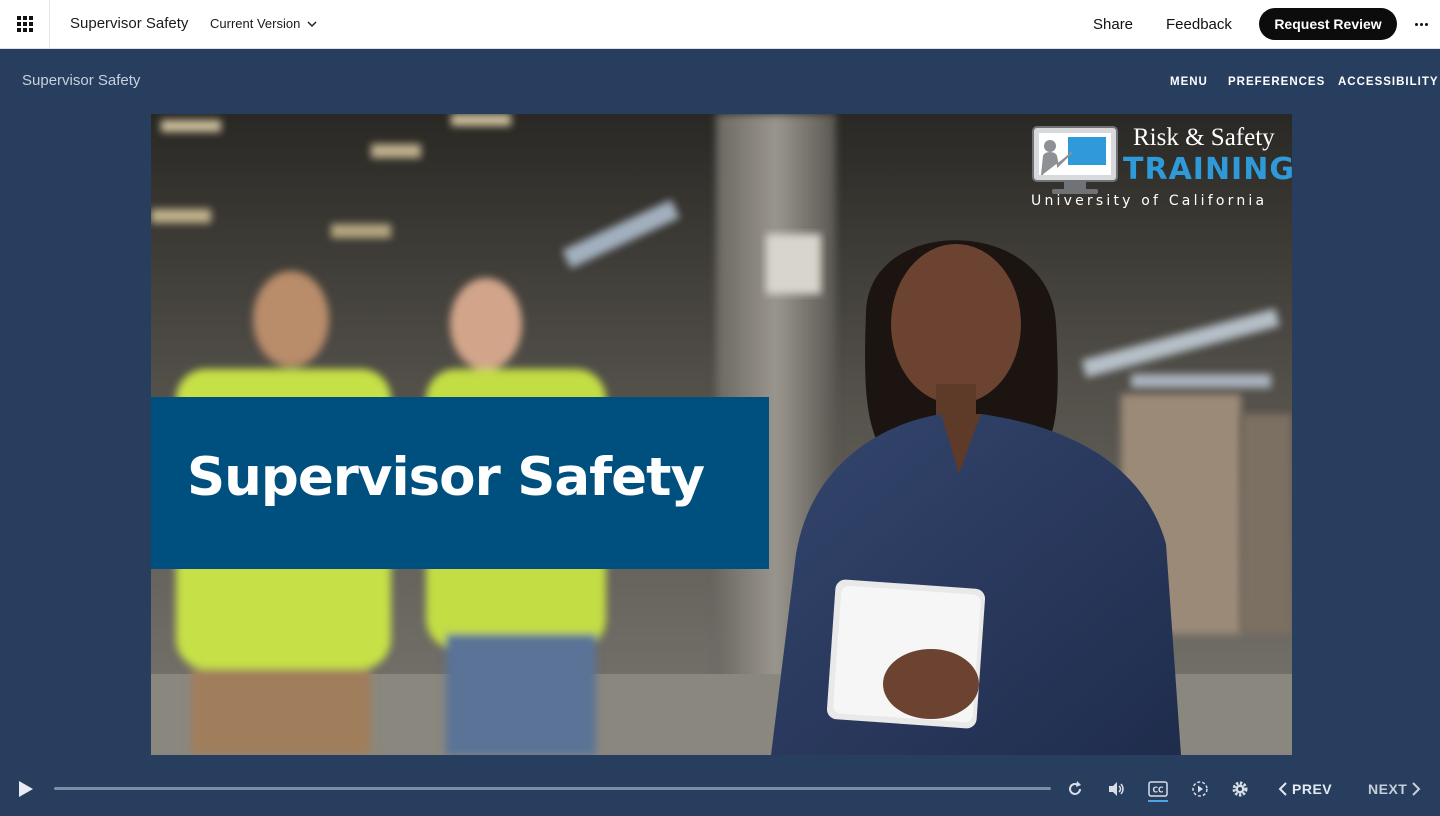 The width and height of the screenshot is (1440, 816). Describe the element at coordinates (81, 80) in the screenshot. I see `course-title: Supervisor Safety` at that location.